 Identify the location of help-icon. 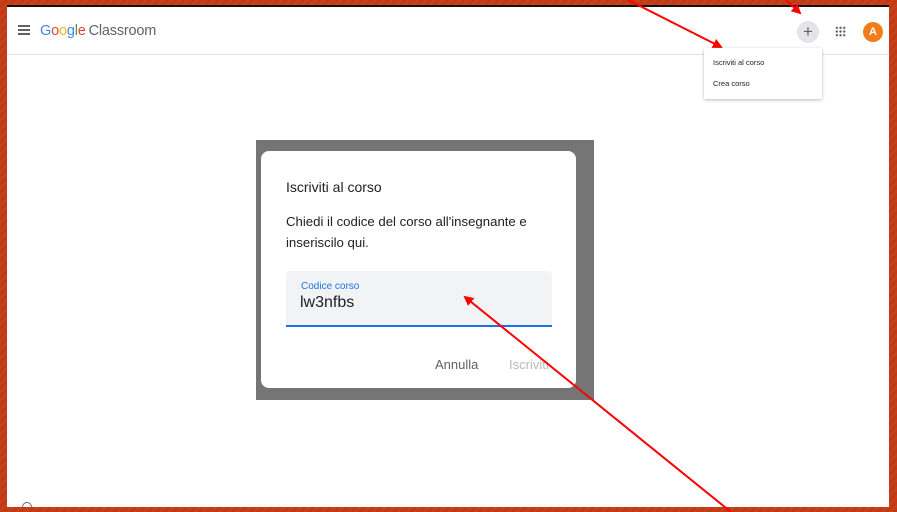
(27, 504).